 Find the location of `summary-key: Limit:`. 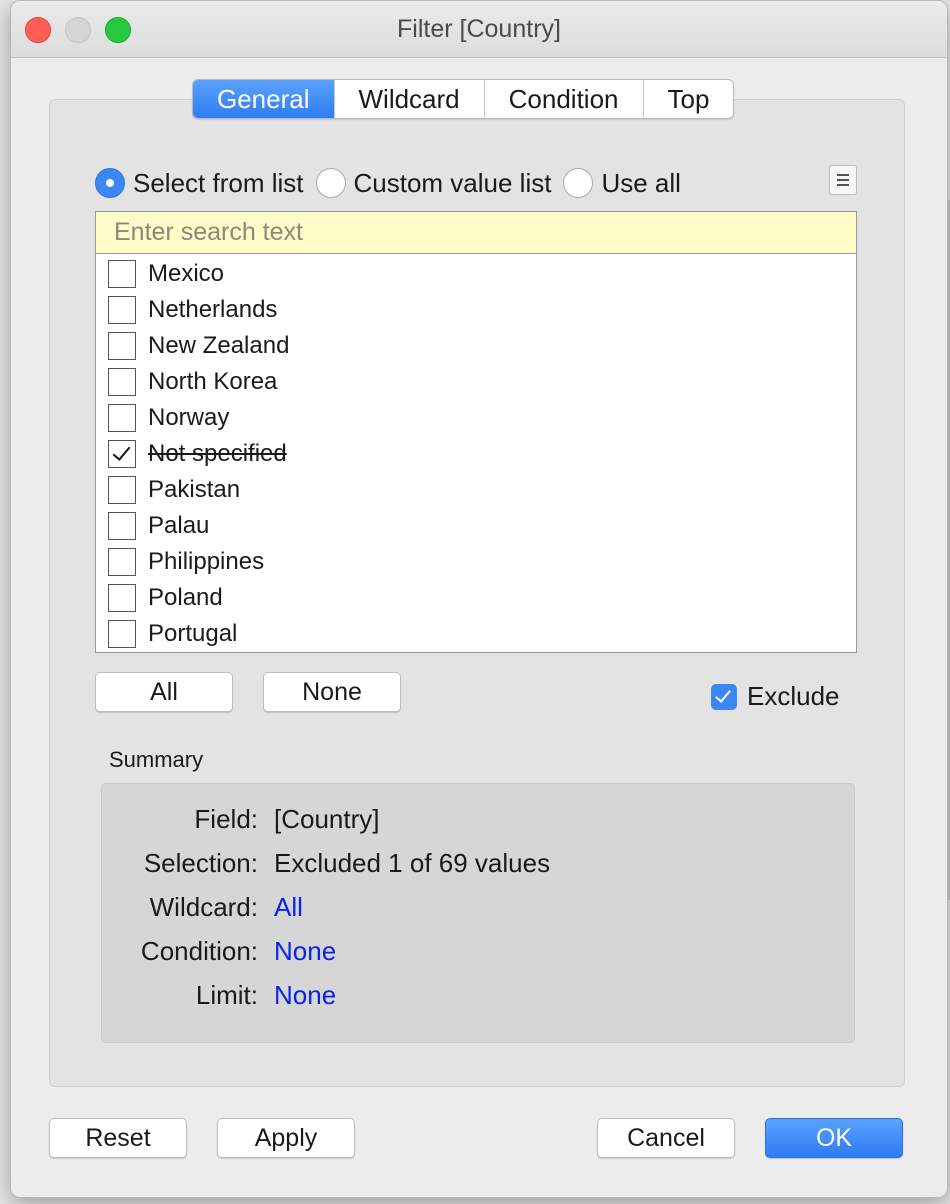

summary-key: Limit: is located at coordinates (226, 995).